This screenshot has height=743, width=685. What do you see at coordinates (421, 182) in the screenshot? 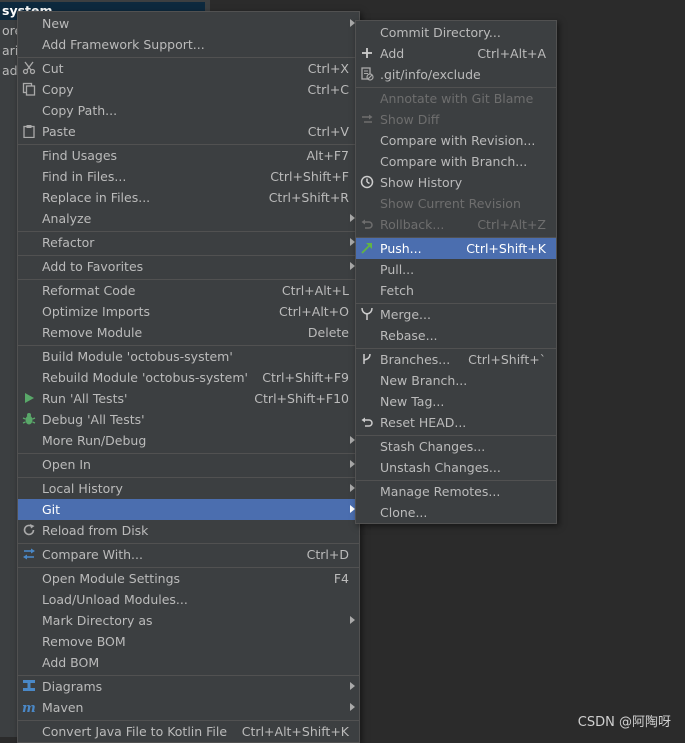
I see `menu-item-label: Show History` at bounding box center [421, 182].